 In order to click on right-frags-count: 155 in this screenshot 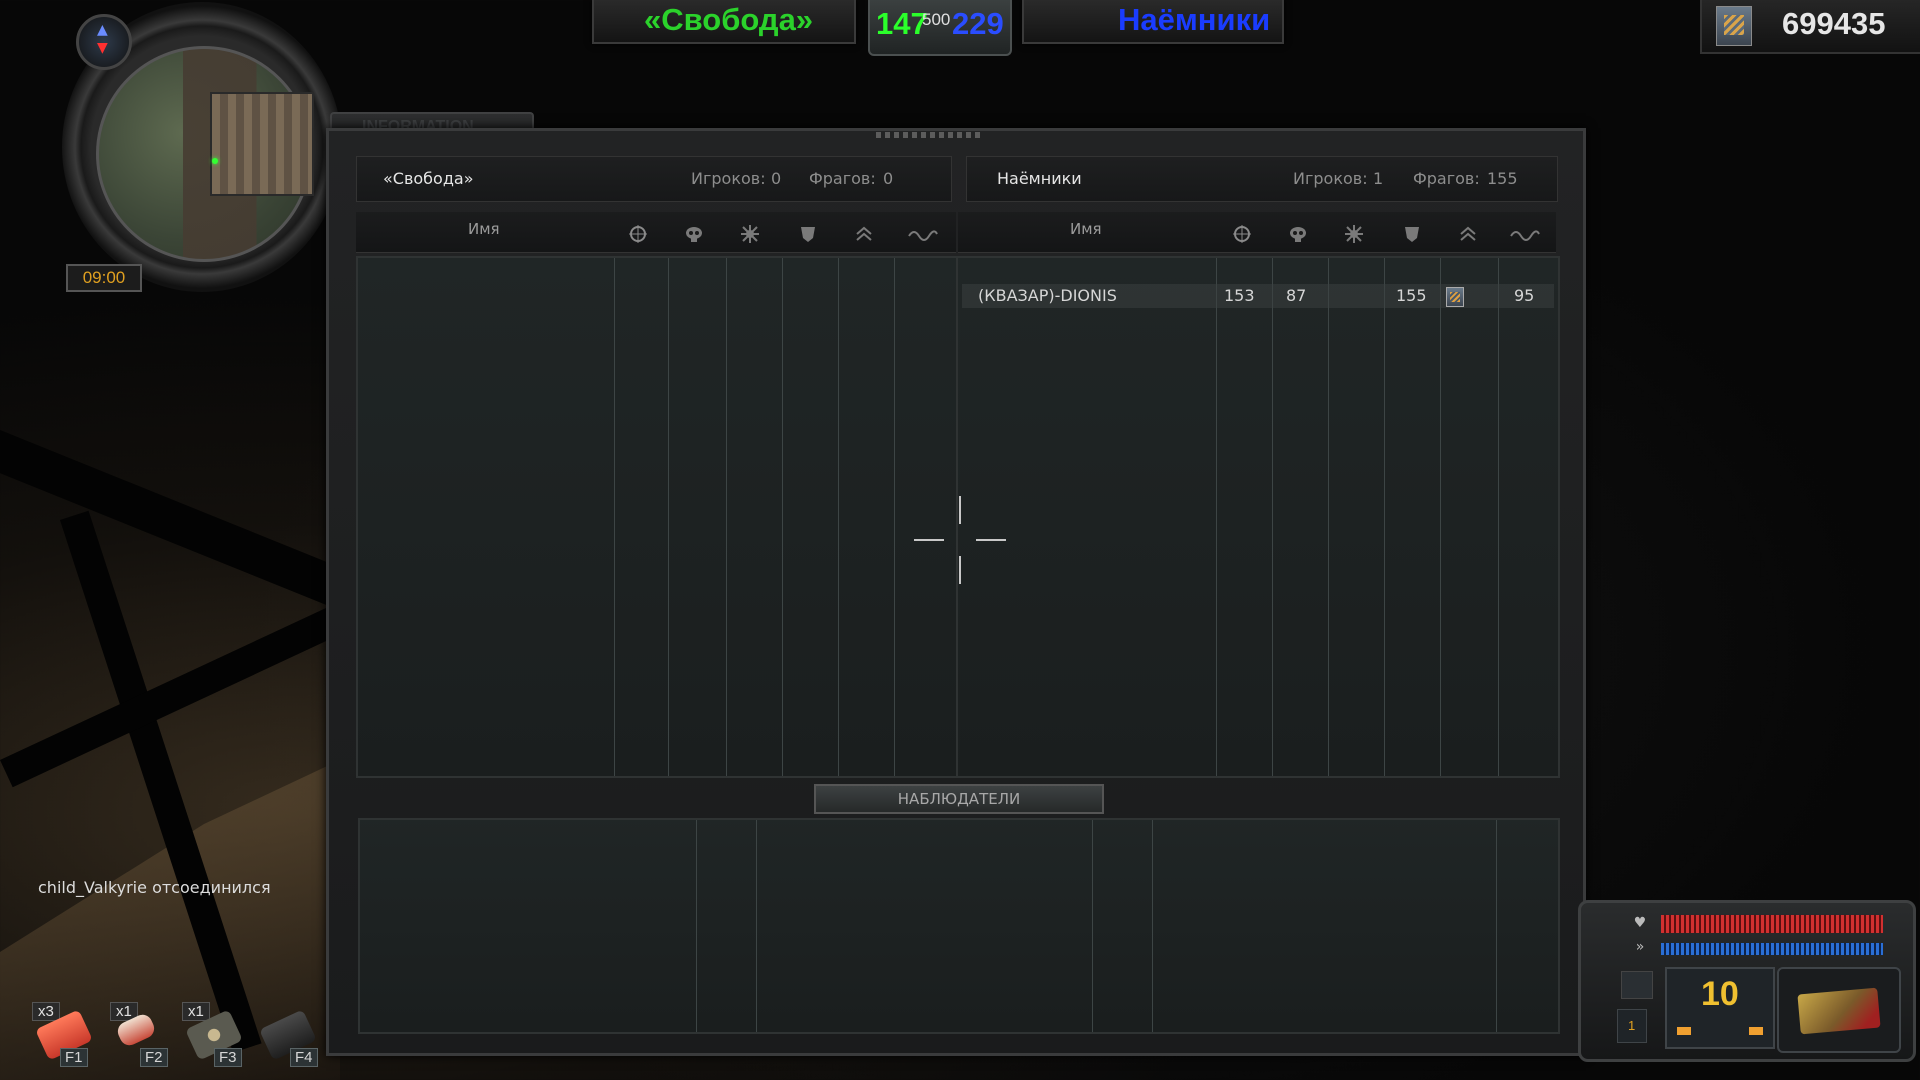, I will do `click(1502, 178)`.